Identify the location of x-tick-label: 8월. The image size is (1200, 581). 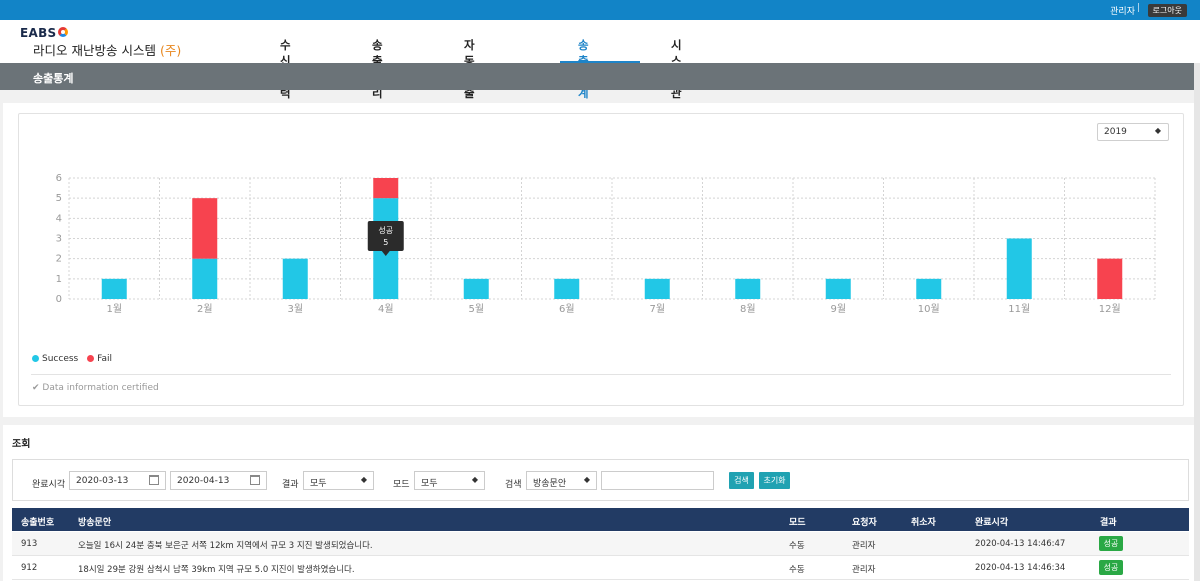
(748, 309).